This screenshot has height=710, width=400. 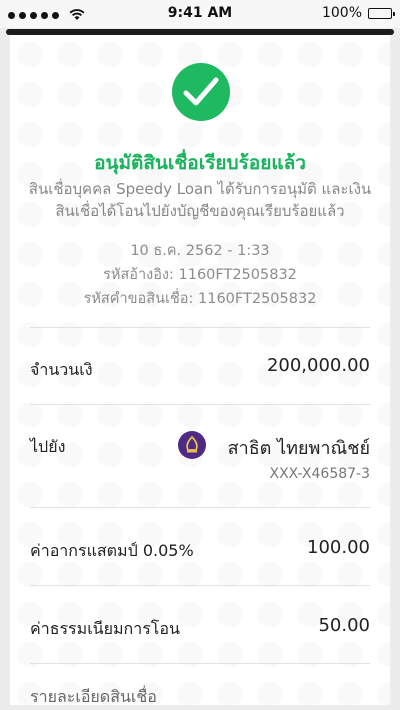 I want to click on battery-icon, so click(x=381, y=13).